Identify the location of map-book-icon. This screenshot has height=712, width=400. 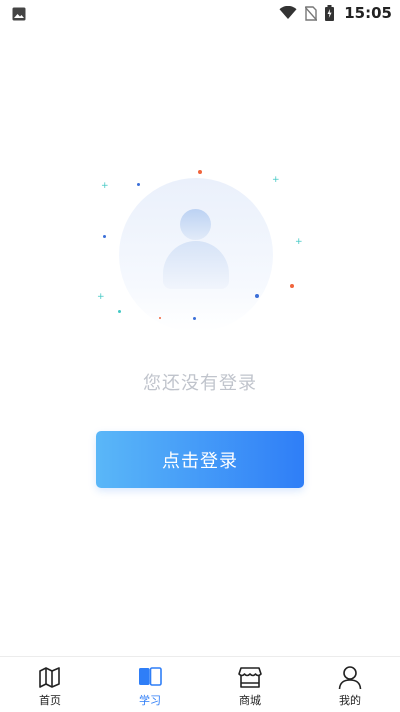
(49, 677).